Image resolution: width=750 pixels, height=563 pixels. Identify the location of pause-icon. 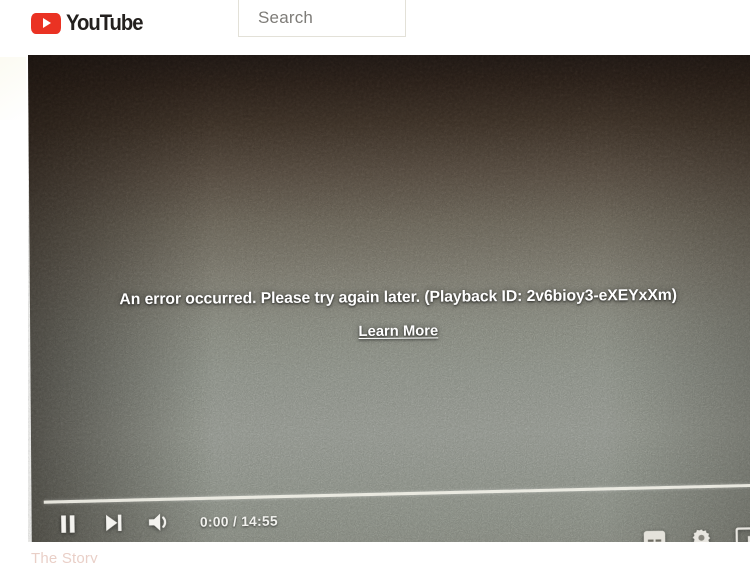
(67, 523).